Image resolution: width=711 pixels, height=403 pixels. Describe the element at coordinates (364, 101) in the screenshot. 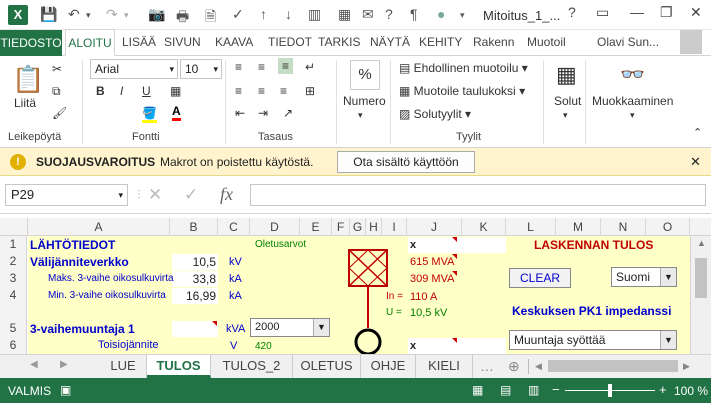

I see `number-format-button: Numero` at that location.